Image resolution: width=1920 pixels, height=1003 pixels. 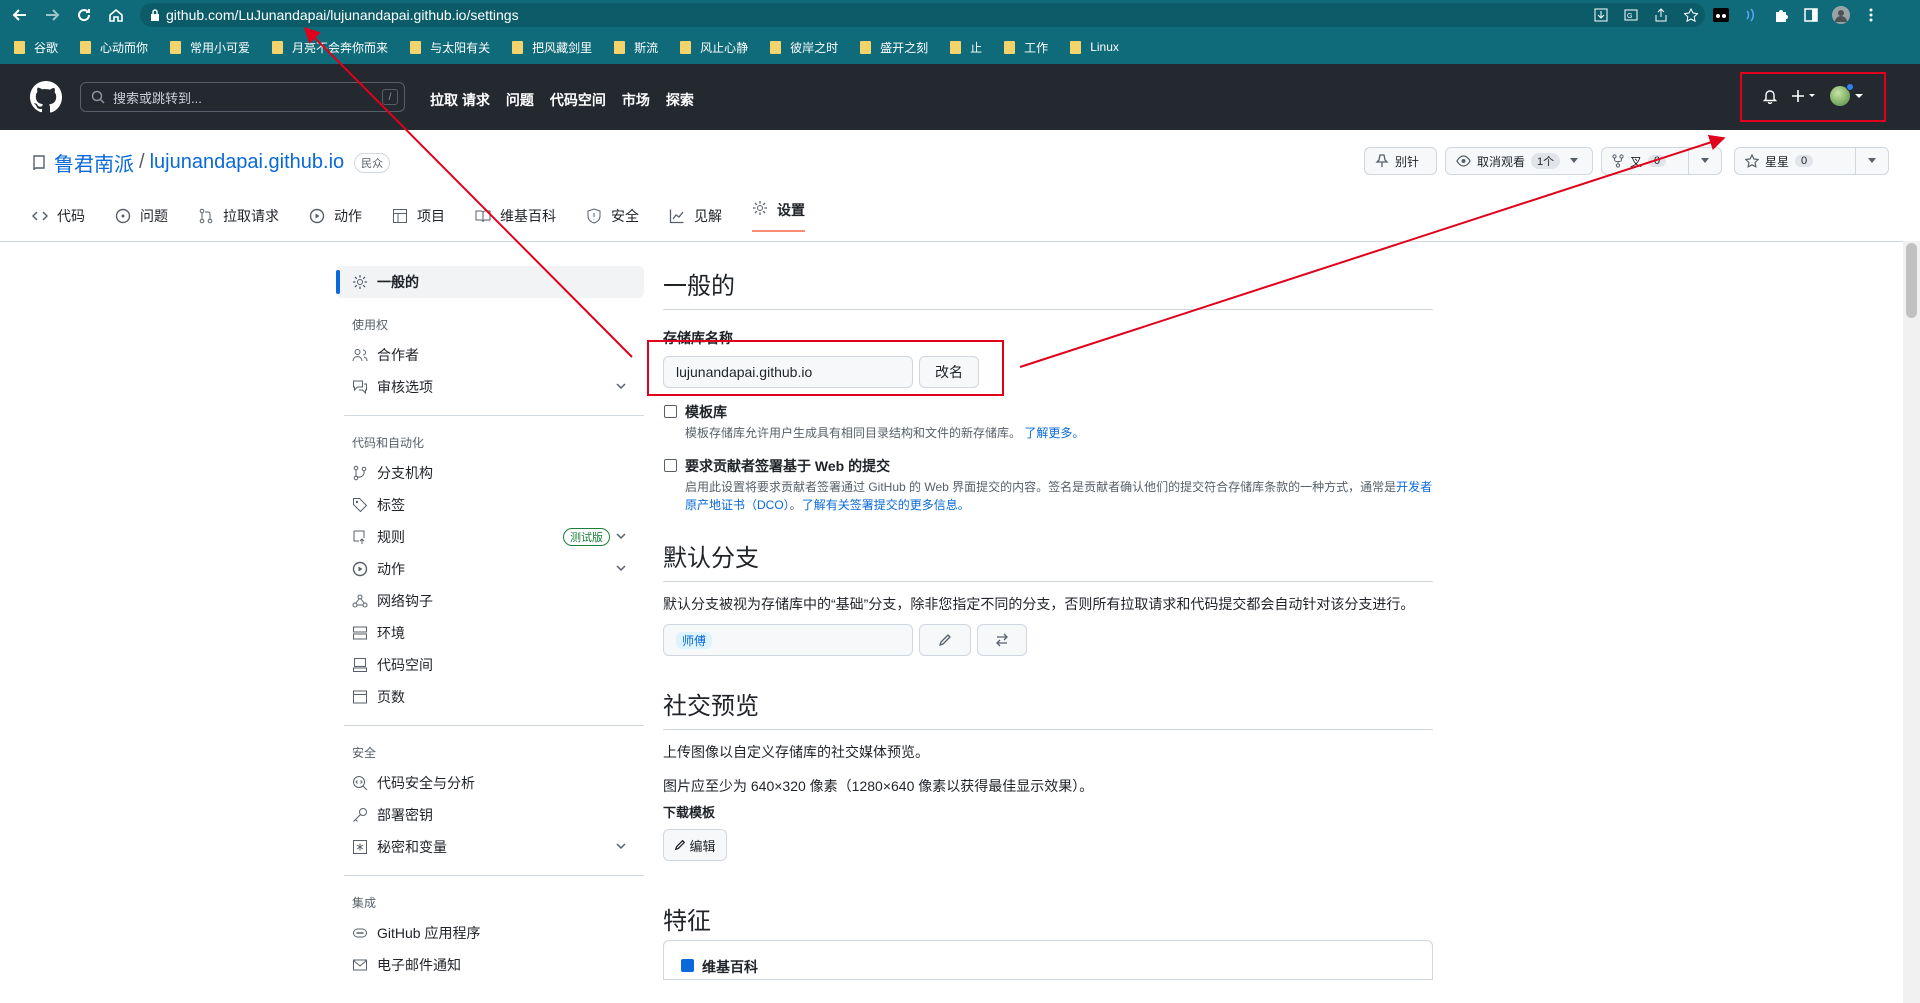 I want to click on fork-button-wrap: 叉 0, so click(x=1661, y=161).